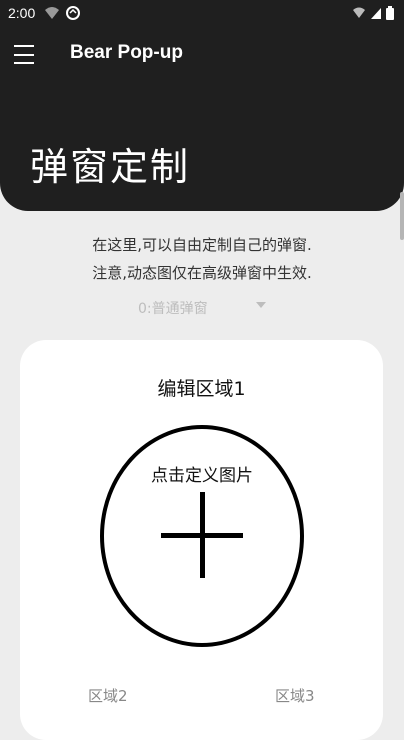 This screenshot has height=740, width=404. What do you see at coordinates (202, 476) in the screenshot?
I see `image-prompt-label: 点击定义图片` at bounding box center [202, 476].